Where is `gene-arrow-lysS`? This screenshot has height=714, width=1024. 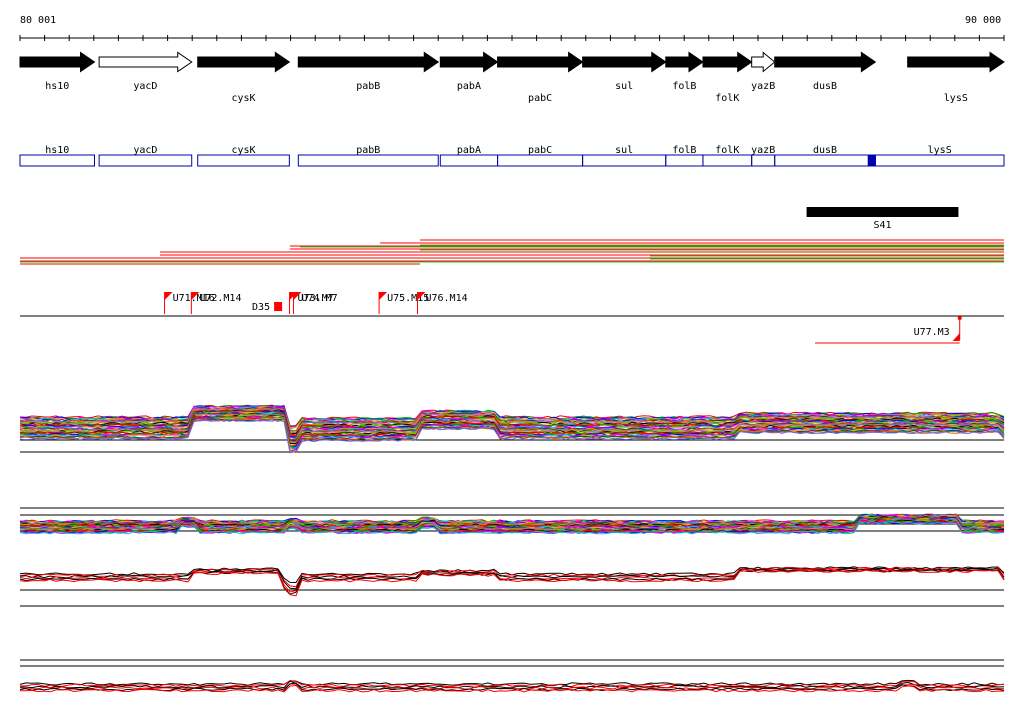
gene-arrow-lysS is located at coordinates (956, 62).